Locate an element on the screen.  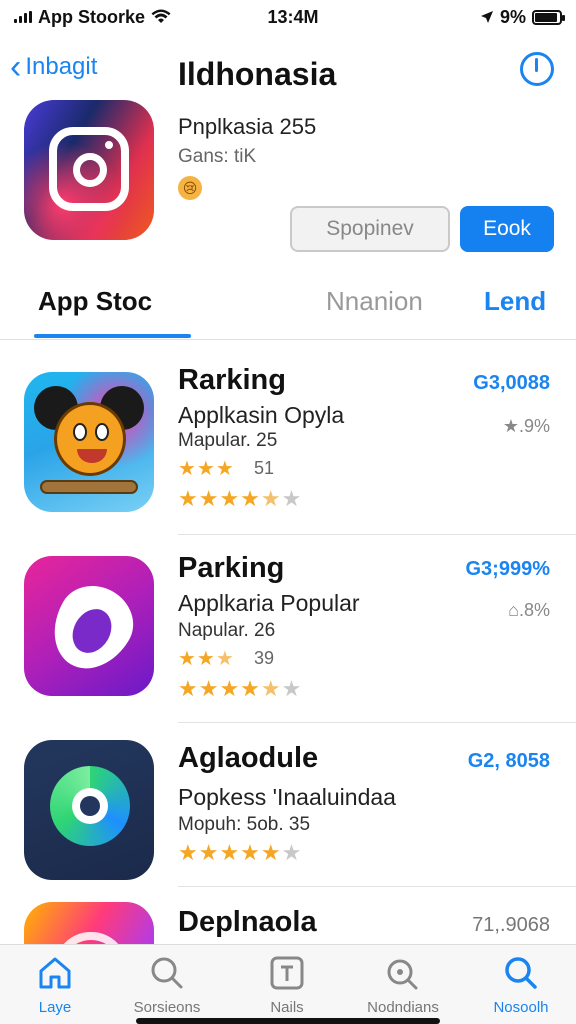
tab-label: Nosoolh is located at coordinates (521, 1007).